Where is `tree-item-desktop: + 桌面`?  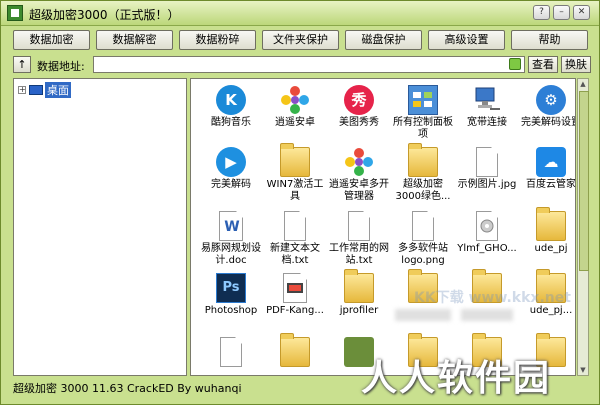 tree-item-desktop: + 桌面 is located at coordinates (44, 90).